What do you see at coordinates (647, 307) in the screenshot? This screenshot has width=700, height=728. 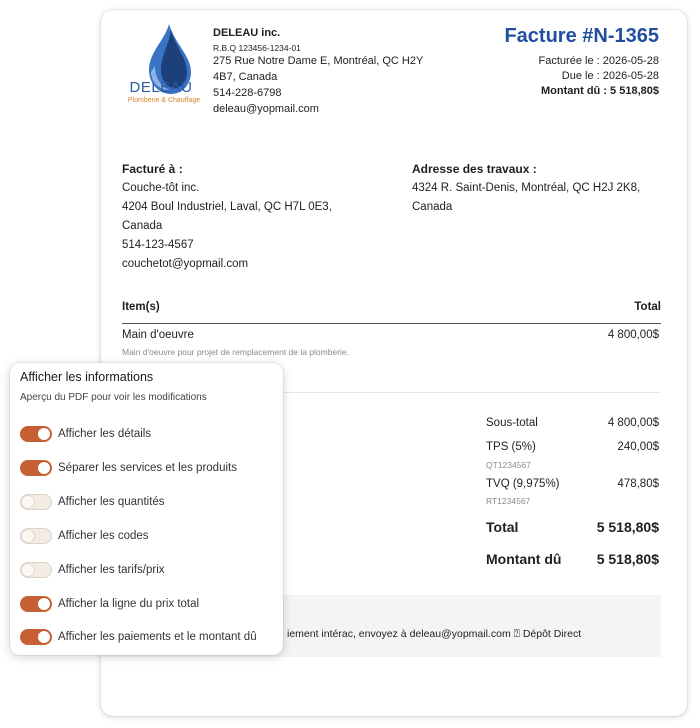 I see `items-header-total: Total` at bounding box center [647, 307].